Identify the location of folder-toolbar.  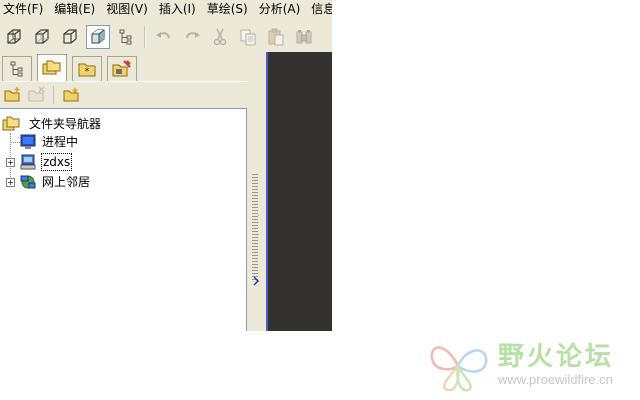
(124, 94).